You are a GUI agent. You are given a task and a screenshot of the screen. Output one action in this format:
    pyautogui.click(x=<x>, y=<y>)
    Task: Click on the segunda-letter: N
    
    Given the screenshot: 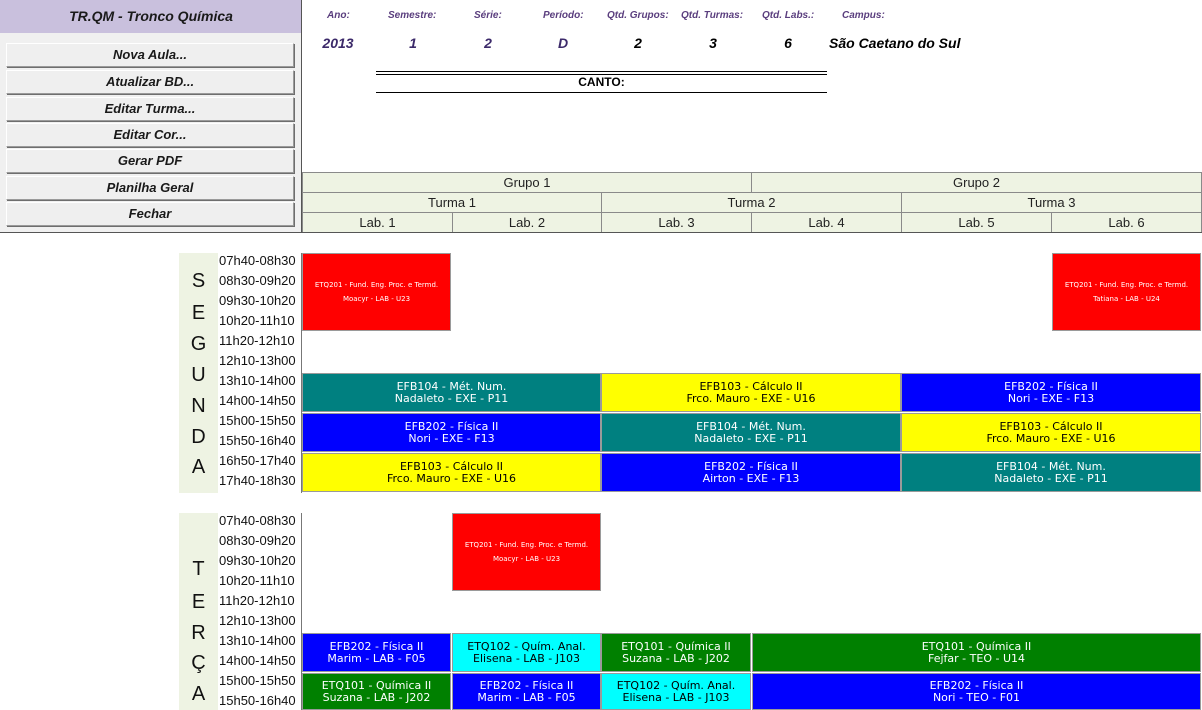 What is the action you would take?
    pyautogui.click(x=198, y=406)
    